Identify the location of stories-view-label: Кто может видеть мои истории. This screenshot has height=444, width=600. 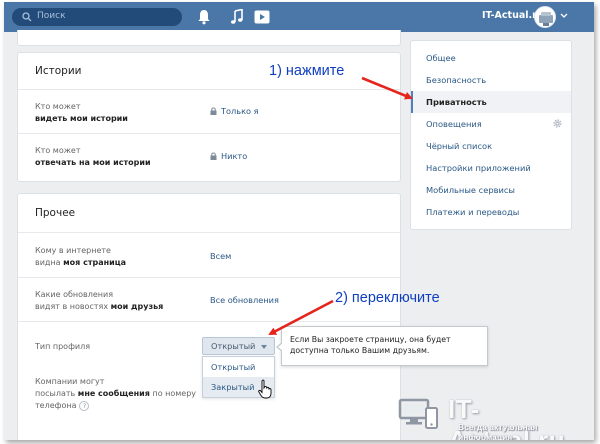
(81, 112).